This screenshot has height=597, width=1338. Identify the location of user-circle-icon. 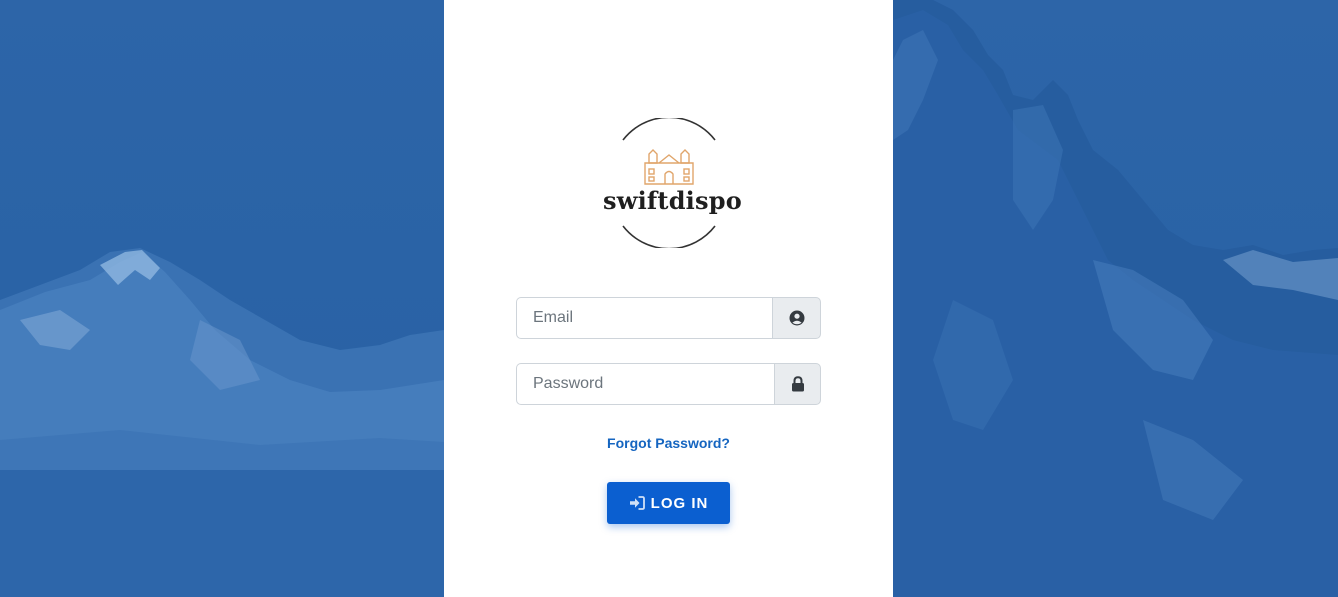
(796, 318).